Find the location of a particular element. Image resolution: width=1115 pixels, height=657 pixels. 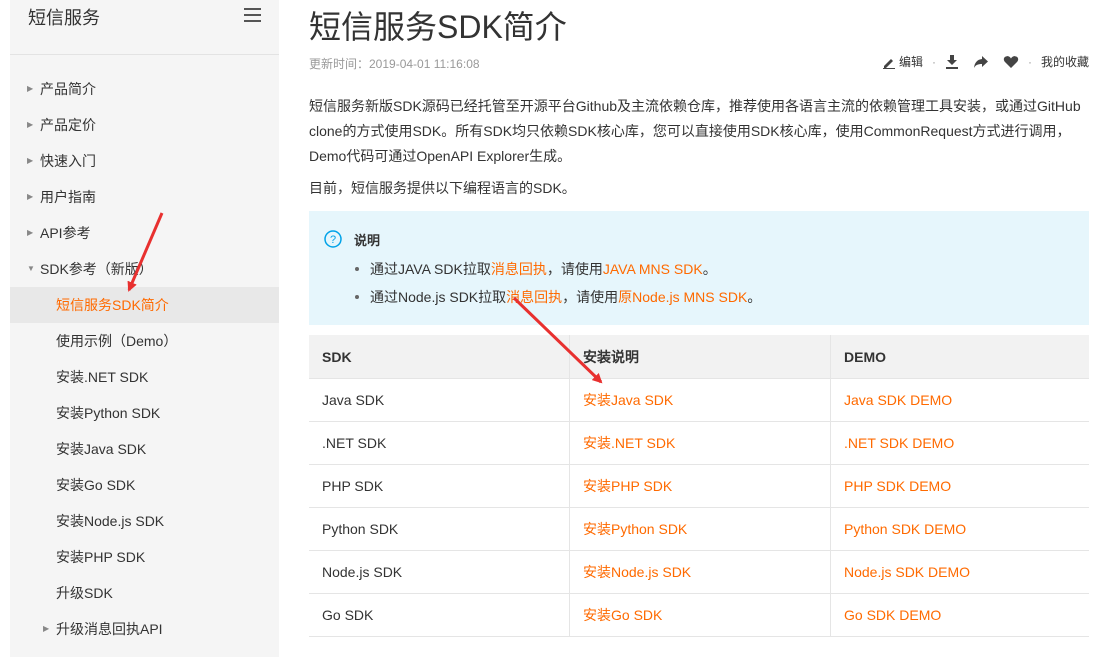

sdk-name: .NET SDK is located at coordinates (439, 443).